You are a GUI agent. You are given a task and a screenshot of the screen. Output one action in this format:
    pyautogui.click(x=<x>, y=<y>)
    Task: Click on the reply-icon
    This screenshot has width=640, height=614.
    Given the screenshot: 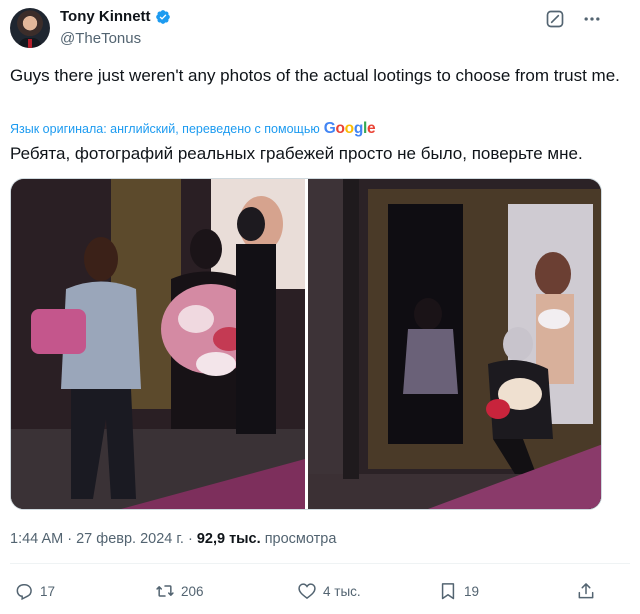 What is the action you would take?
    pyautogui.click(x=24, y=592)
    